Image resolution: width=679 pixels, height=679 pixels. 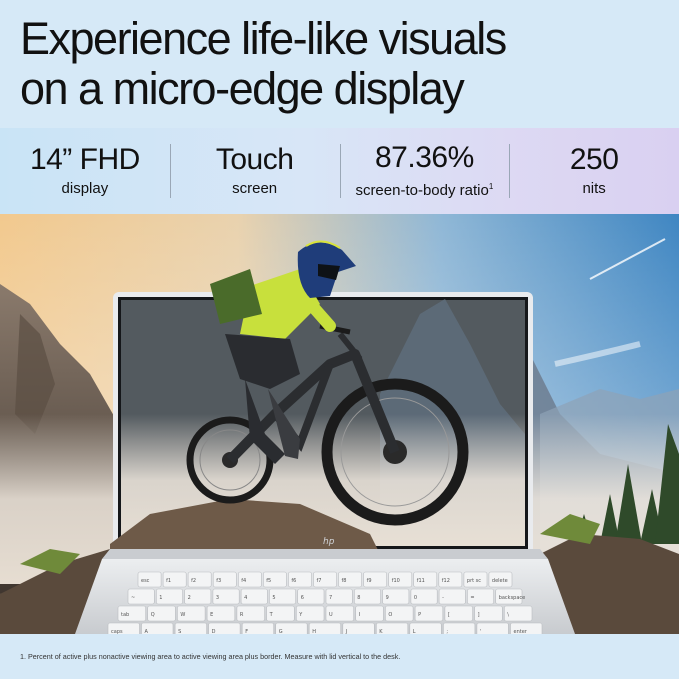 I want to click on spec-screen-ratio: 87.36% screen-to-body ratio1, so click(x=424, y=171).